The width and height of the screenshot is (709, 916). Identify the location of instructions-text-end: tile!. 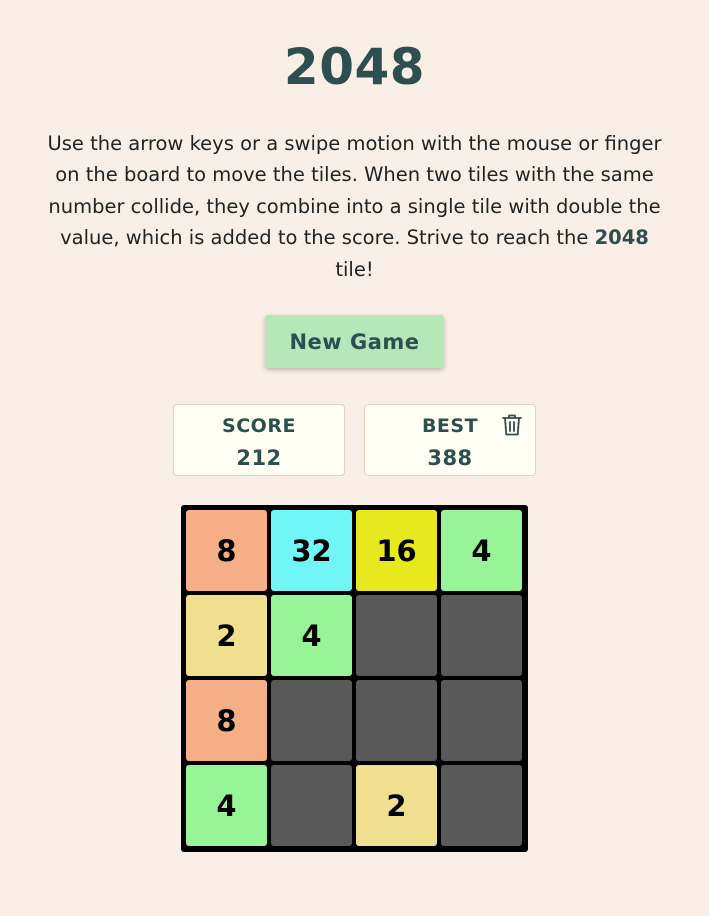
(354, 269).